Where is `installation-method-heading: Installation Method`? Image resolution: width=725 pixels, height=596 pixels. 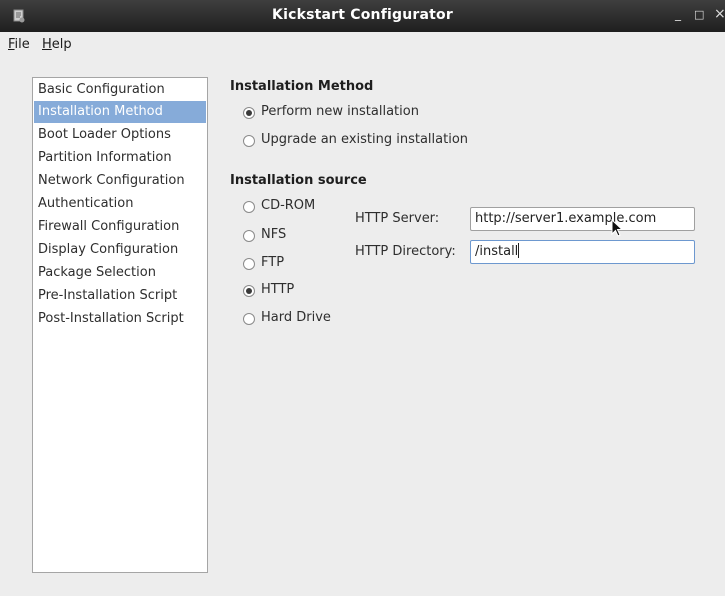 installation-method-heading: Installation Method is located at coordinates (302, 86).